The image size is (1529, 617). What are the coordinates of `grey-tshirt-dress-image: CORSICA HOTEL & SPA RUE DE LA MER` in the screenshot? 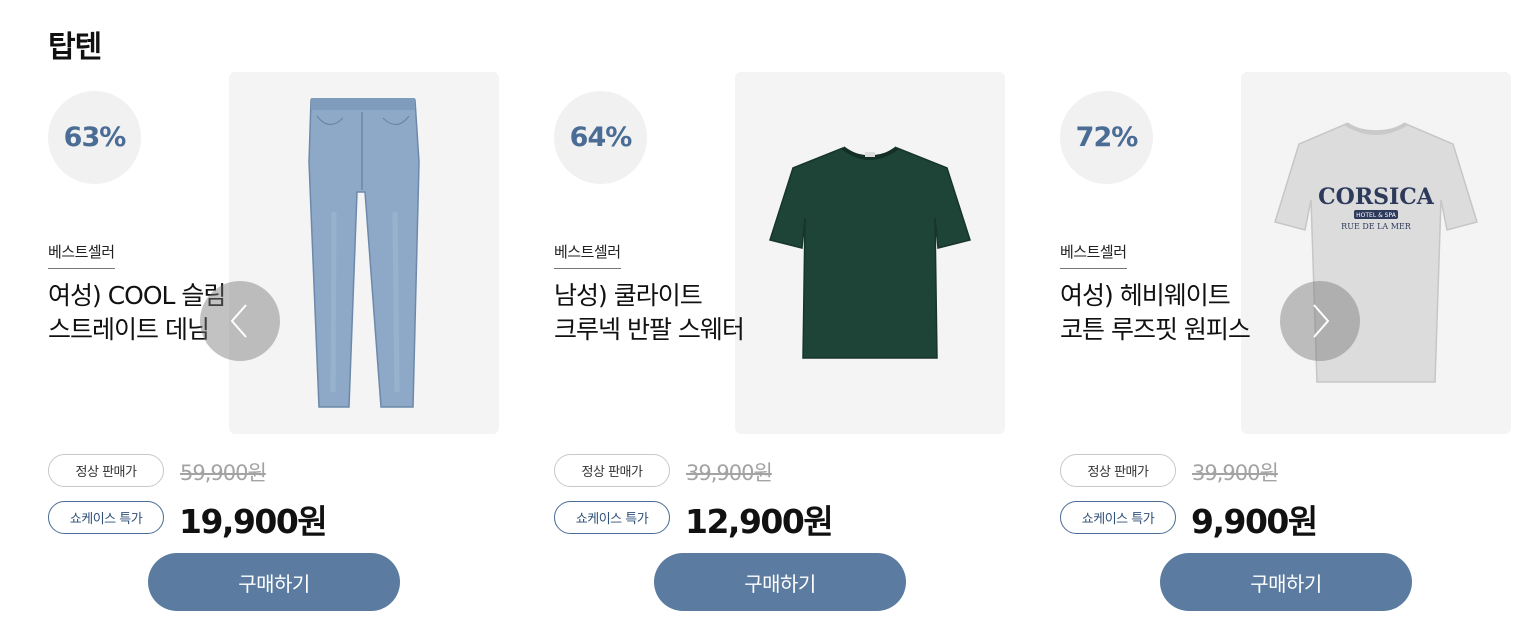 It's located at (1376, 252).